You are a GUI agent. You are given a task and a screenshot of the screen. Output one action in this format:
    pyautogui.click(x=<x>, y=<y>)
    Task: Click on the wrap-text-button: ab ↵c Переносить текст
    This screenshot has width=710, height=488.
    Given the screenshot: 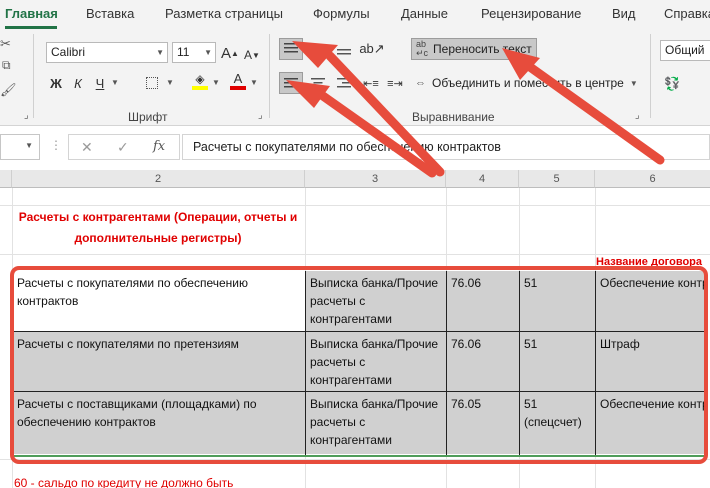 What is the action you would take?
    pyautogui.click(x=474, y=49)
    